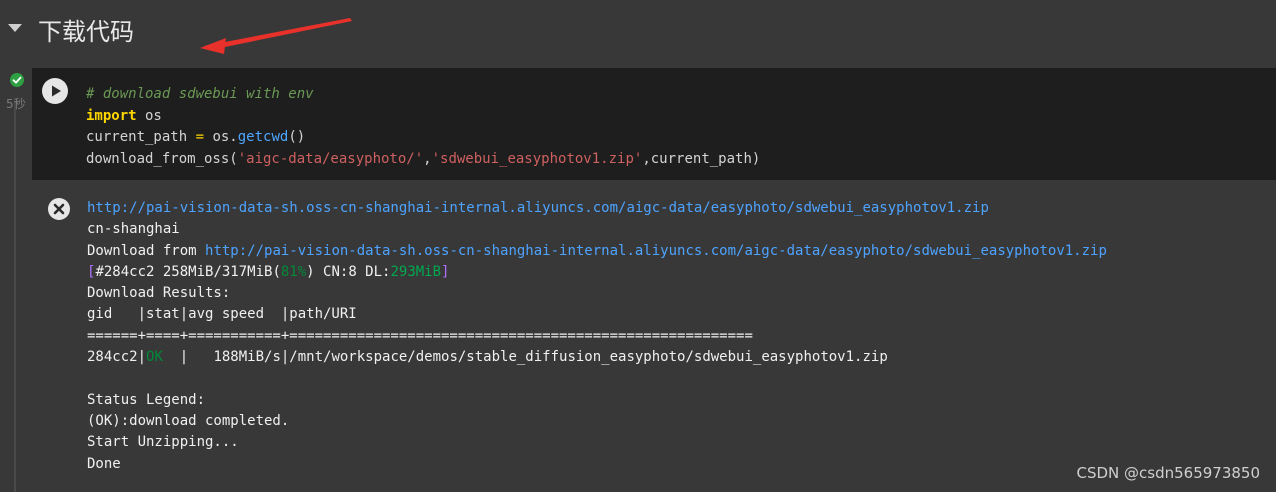 Image resolution: width=1276 pixels, height=492 pixels. What do you see at coordinates (159, 293) in the screenshot?
I see `output-line: Download Results:` at bounding box center [159, 293].